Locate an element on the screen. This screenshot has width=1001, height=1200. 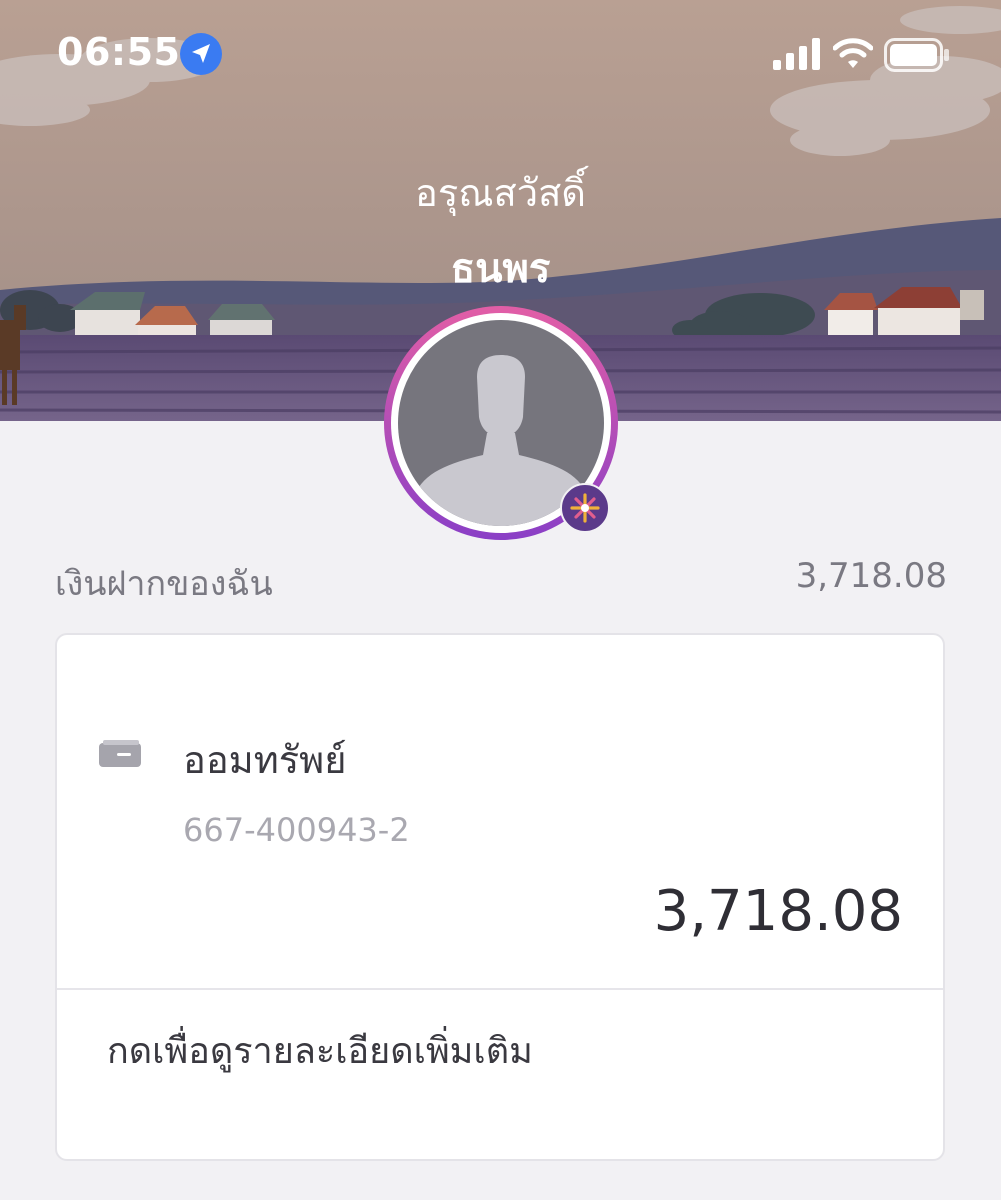
card-divider is located at coordinates (500, 989).